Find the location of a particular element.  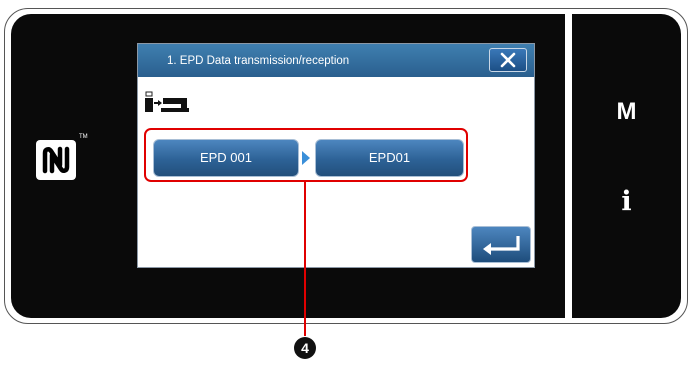

nfc-icon is located at coordinates (56, 160).